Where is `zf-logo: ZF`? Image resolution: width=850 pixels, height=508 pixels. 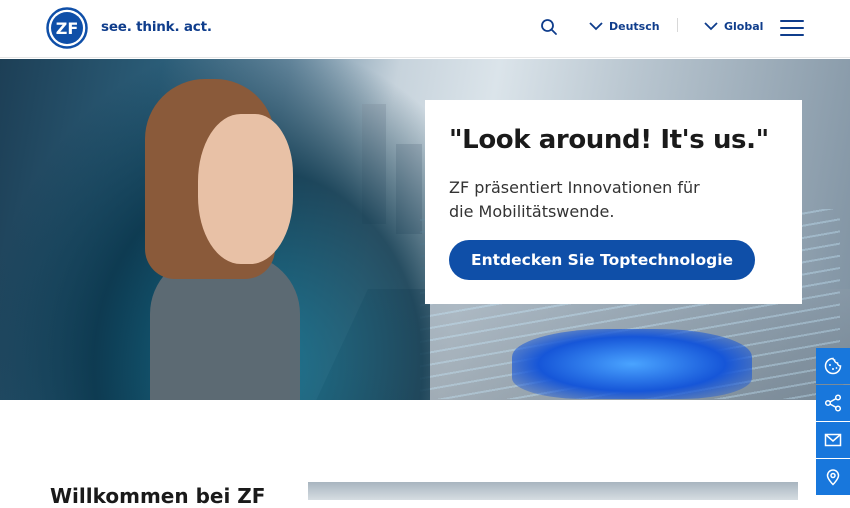 zf-logo: ZF is located at coordinates (67, 28).